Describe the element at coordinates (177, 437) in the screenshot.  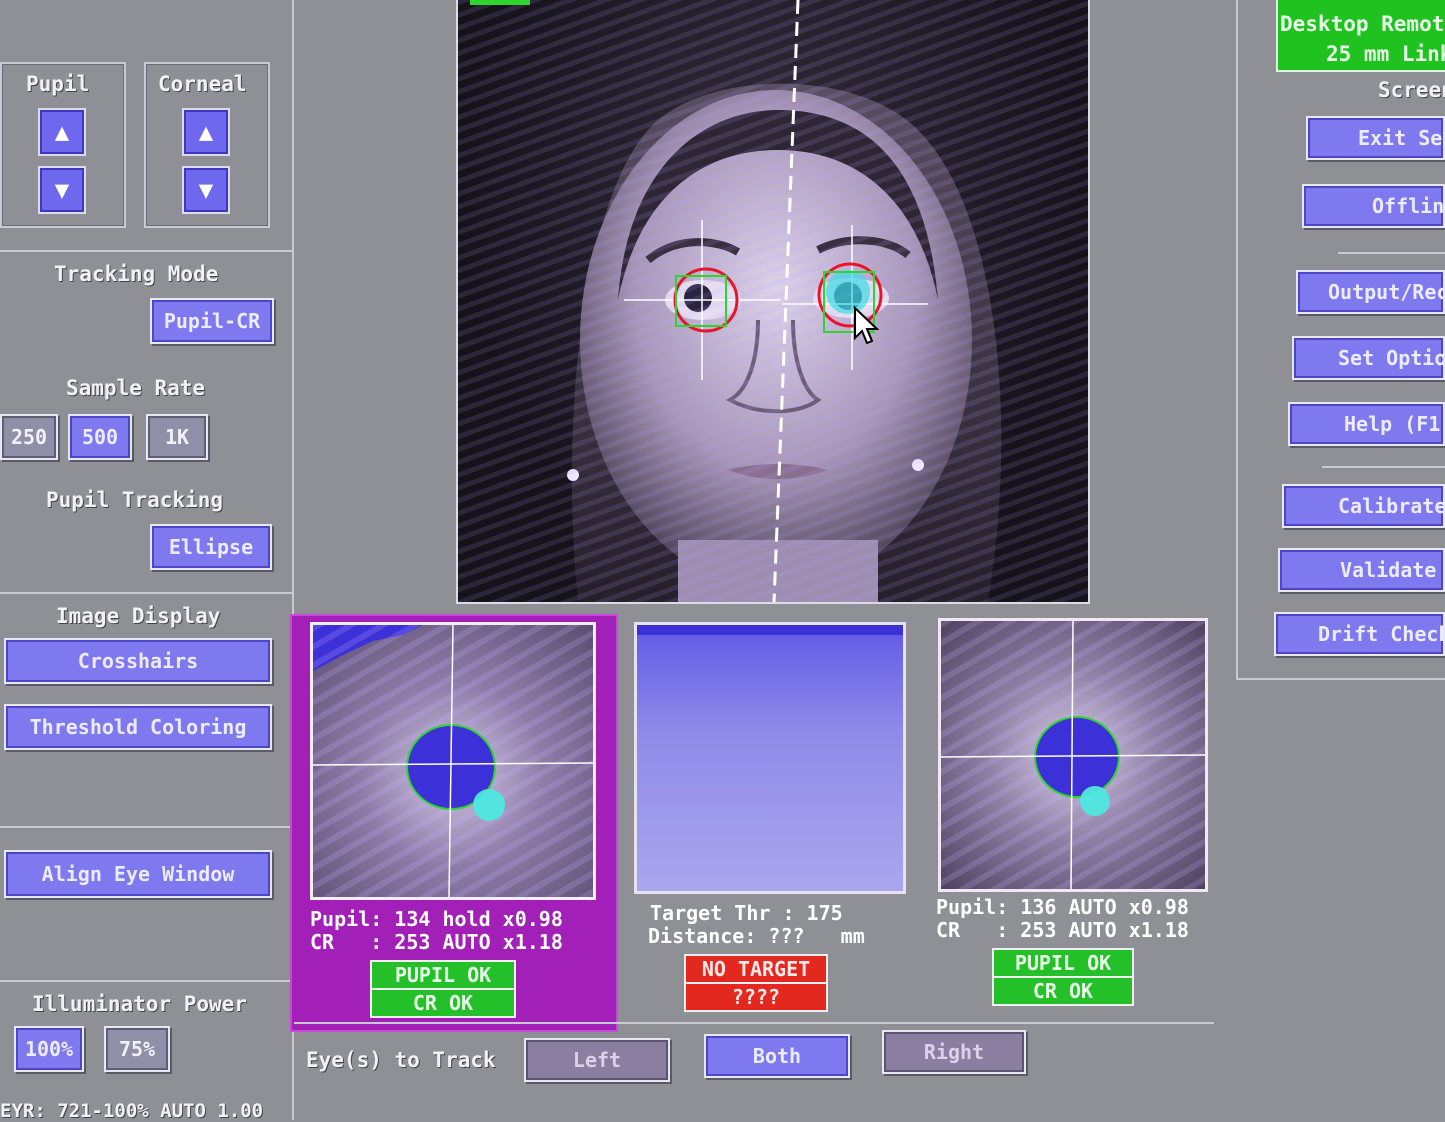
I see `sample-rate-1k-button: 1K` at that location.